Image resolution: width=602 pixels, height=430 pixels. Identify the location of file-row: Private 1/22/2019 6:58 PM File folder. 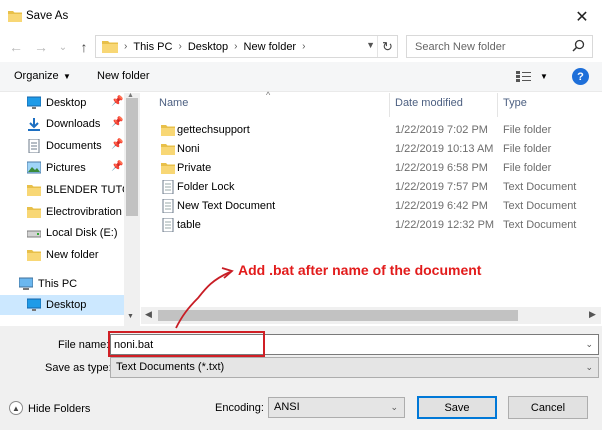
(371, 168).